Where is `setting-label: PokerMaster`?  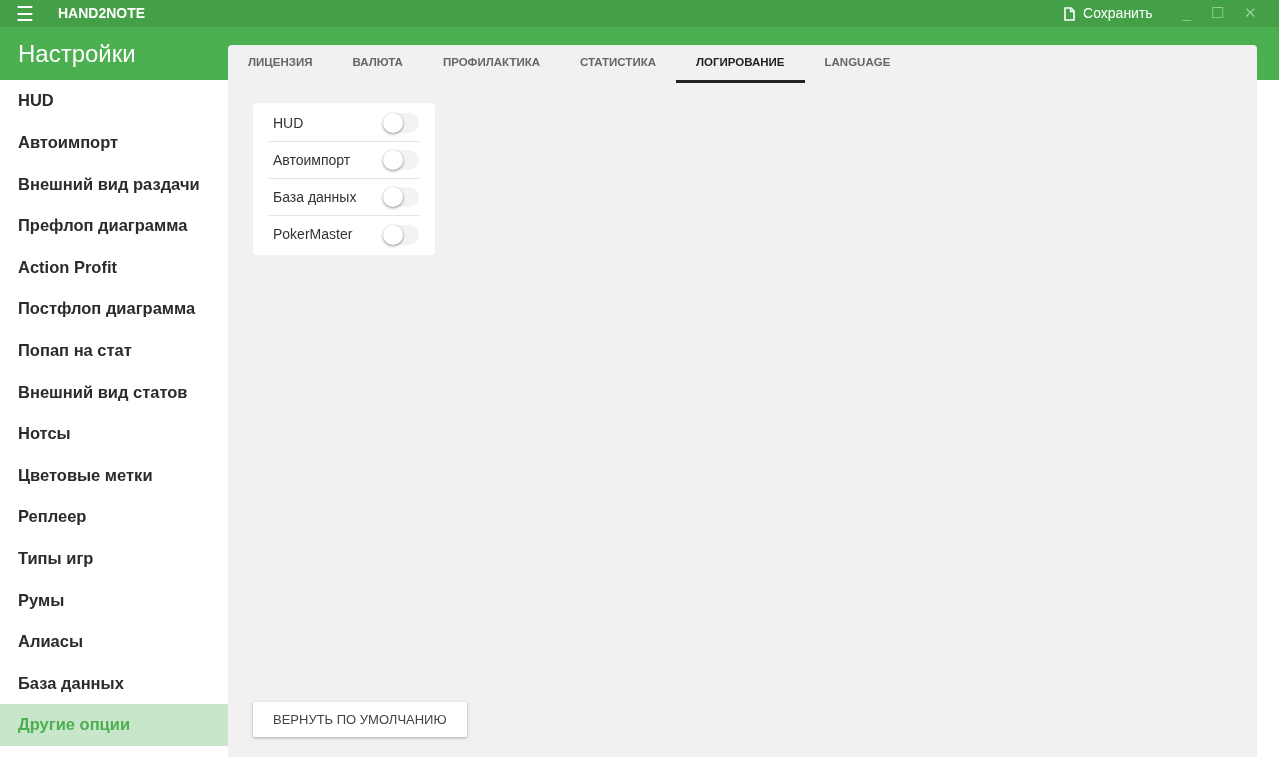
setting-label: PokerMaster is located at coordinates (313, 234).